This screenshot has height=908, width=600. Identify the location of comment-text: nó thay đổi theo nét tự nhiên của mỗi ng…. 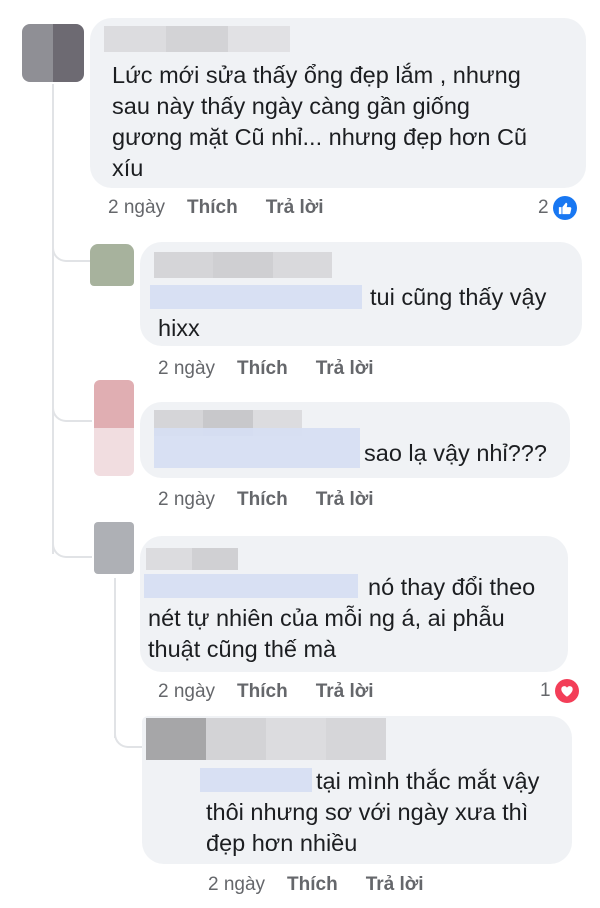
(342, 618).